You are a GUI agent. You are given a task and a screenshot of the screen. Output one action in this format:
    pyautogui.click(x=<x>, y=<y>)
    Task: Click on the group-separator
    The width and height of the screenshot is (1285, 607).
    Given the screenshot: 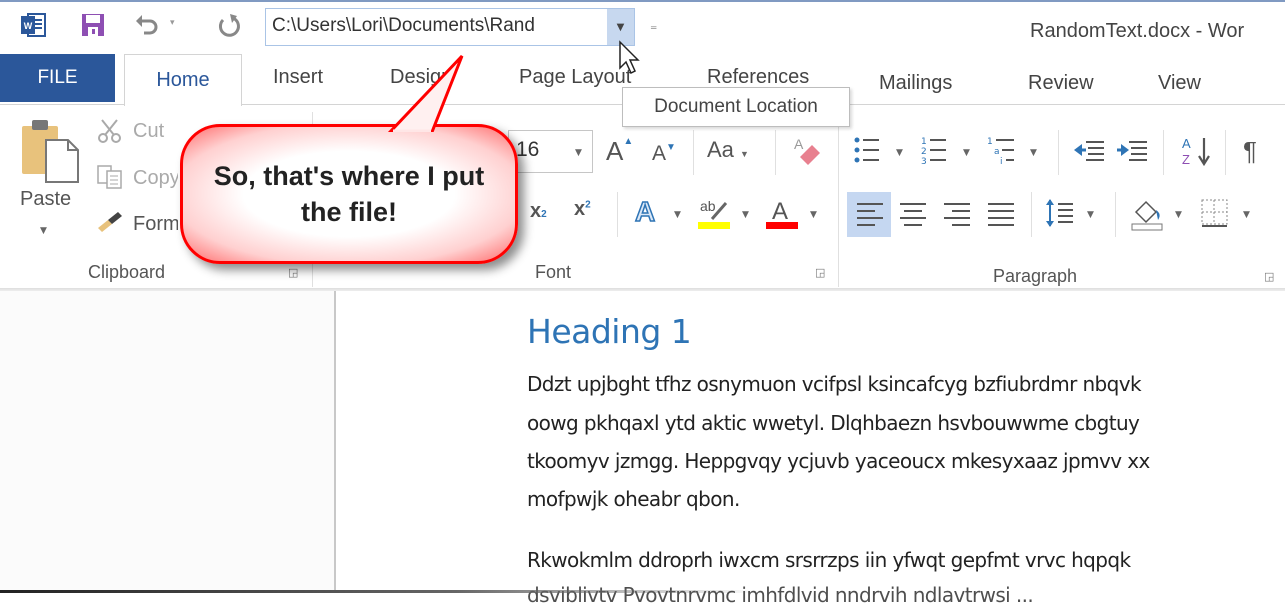 What is the action you would take?
    pyautogui.click(x=838, y=199)
    